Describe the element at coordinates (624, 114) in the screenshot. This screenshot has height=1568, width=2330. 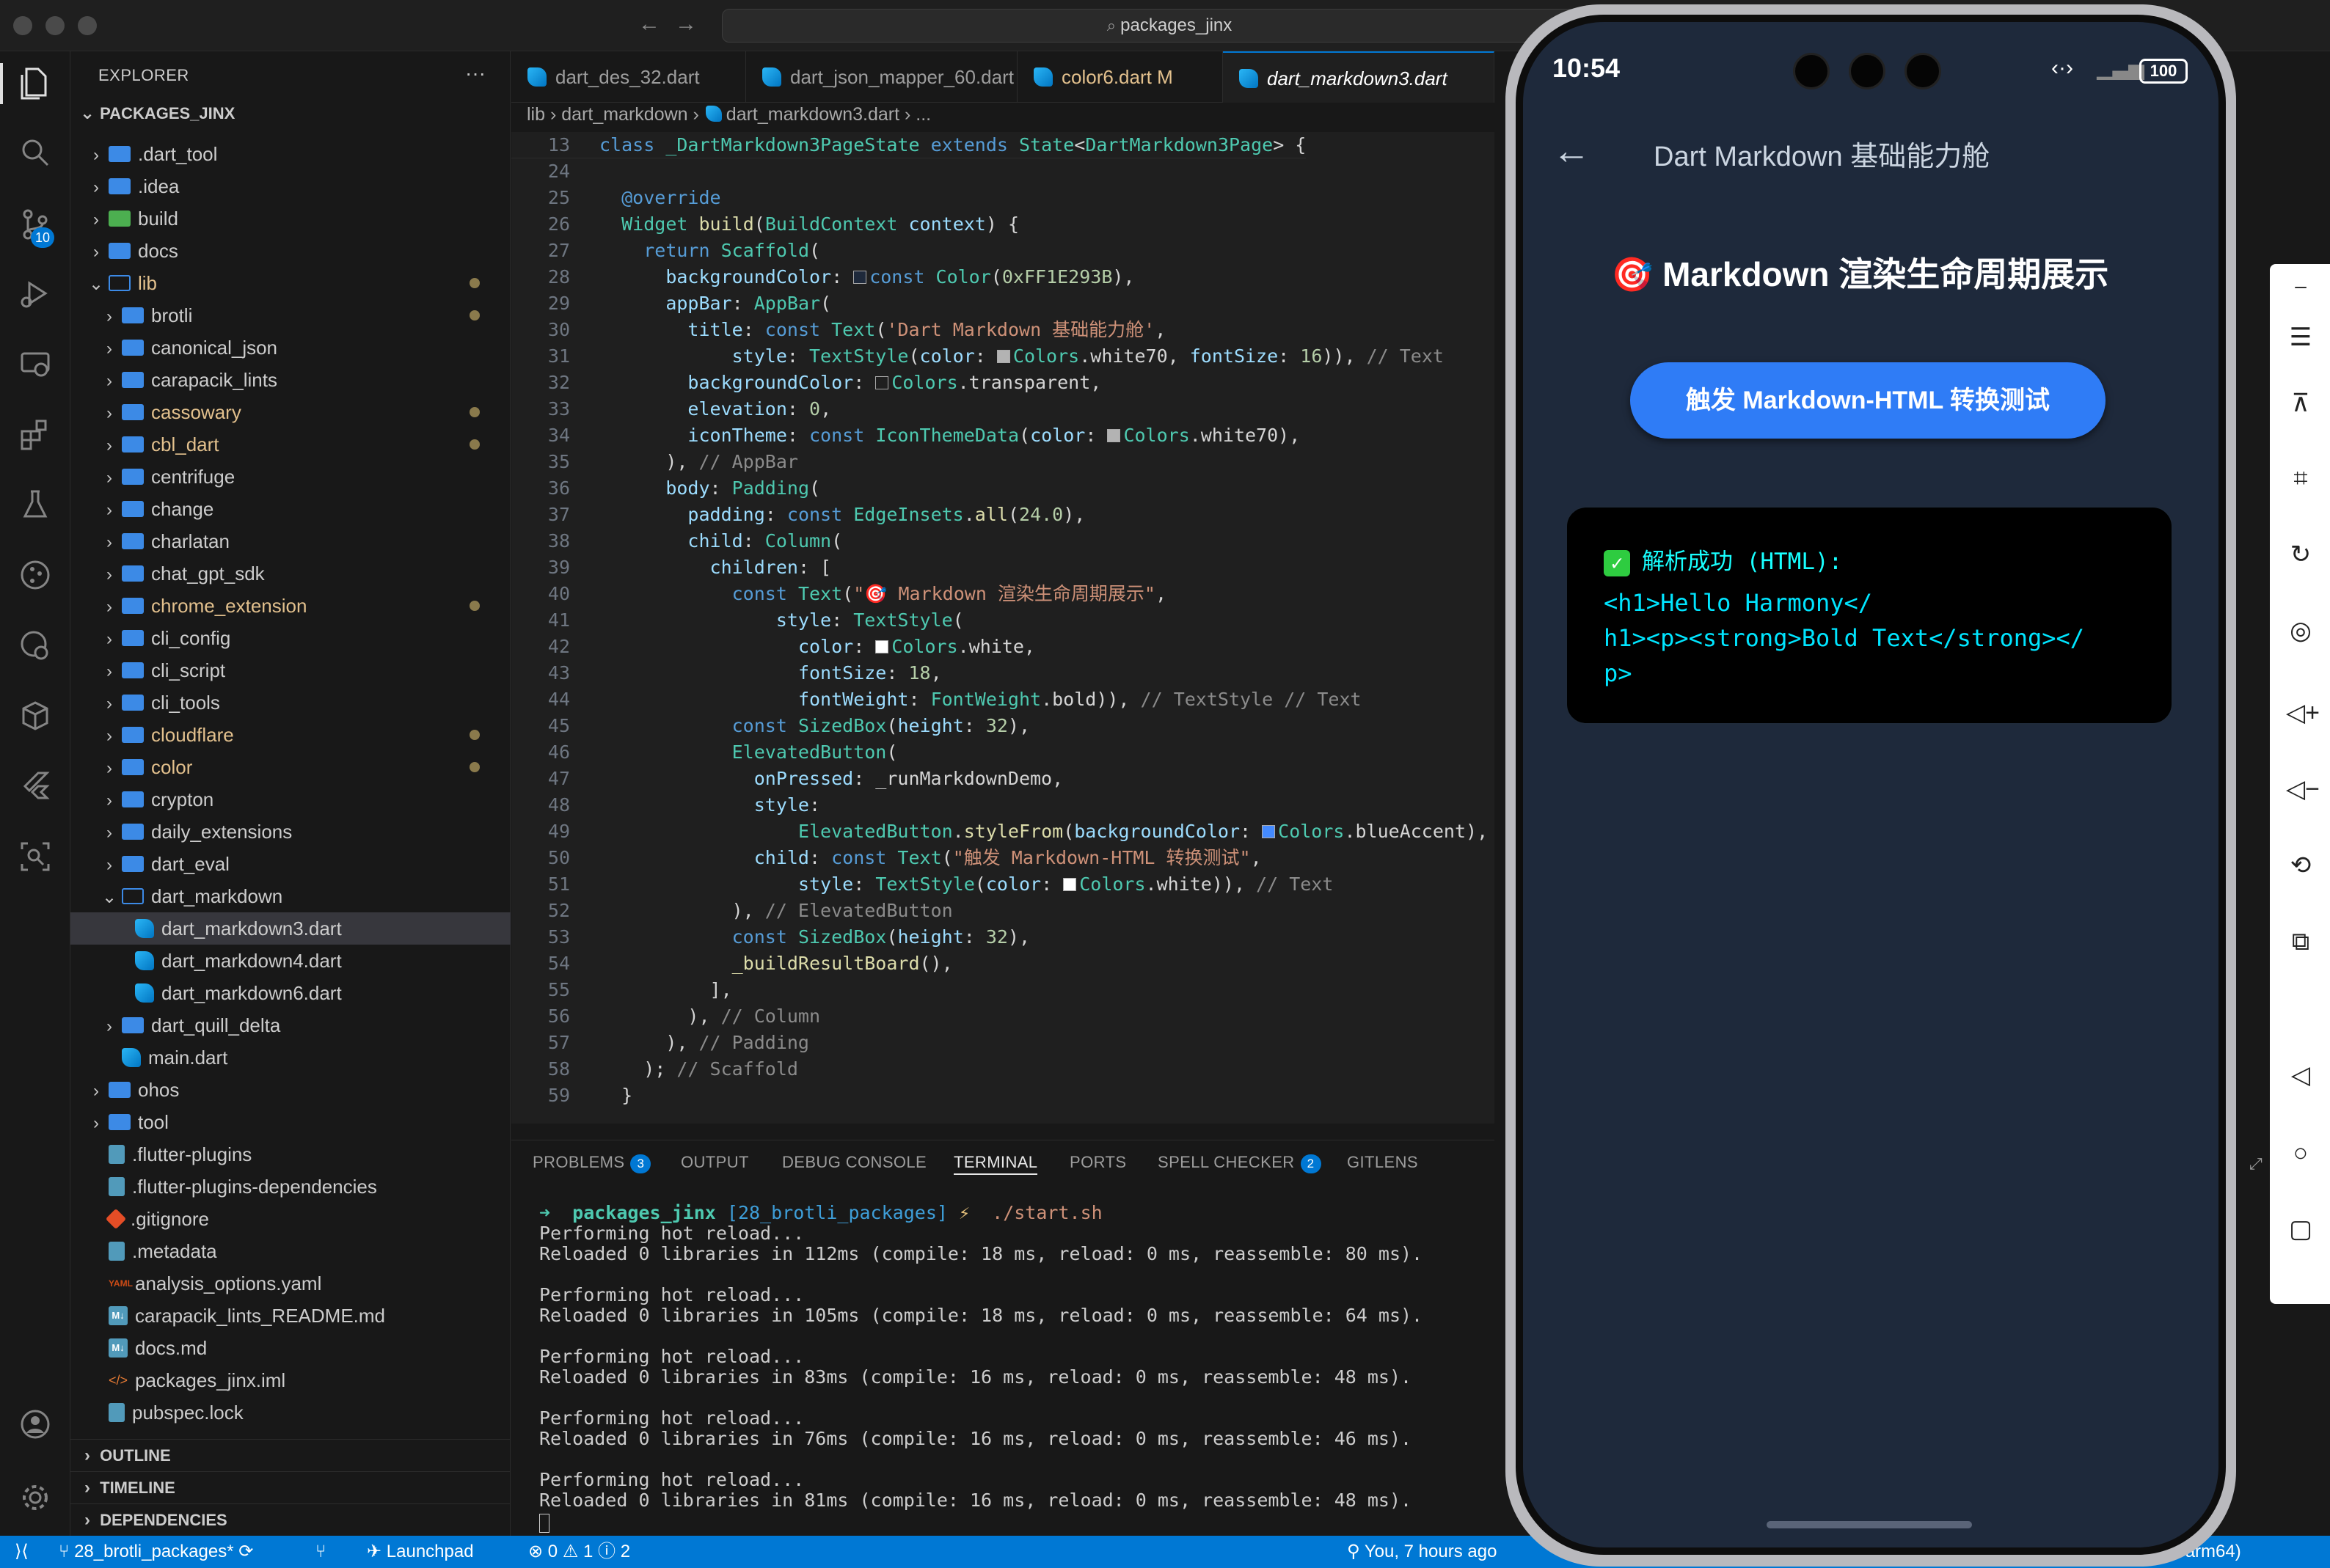
I see `breadcrumb-dart-markdown: dart_markdown` at that location.